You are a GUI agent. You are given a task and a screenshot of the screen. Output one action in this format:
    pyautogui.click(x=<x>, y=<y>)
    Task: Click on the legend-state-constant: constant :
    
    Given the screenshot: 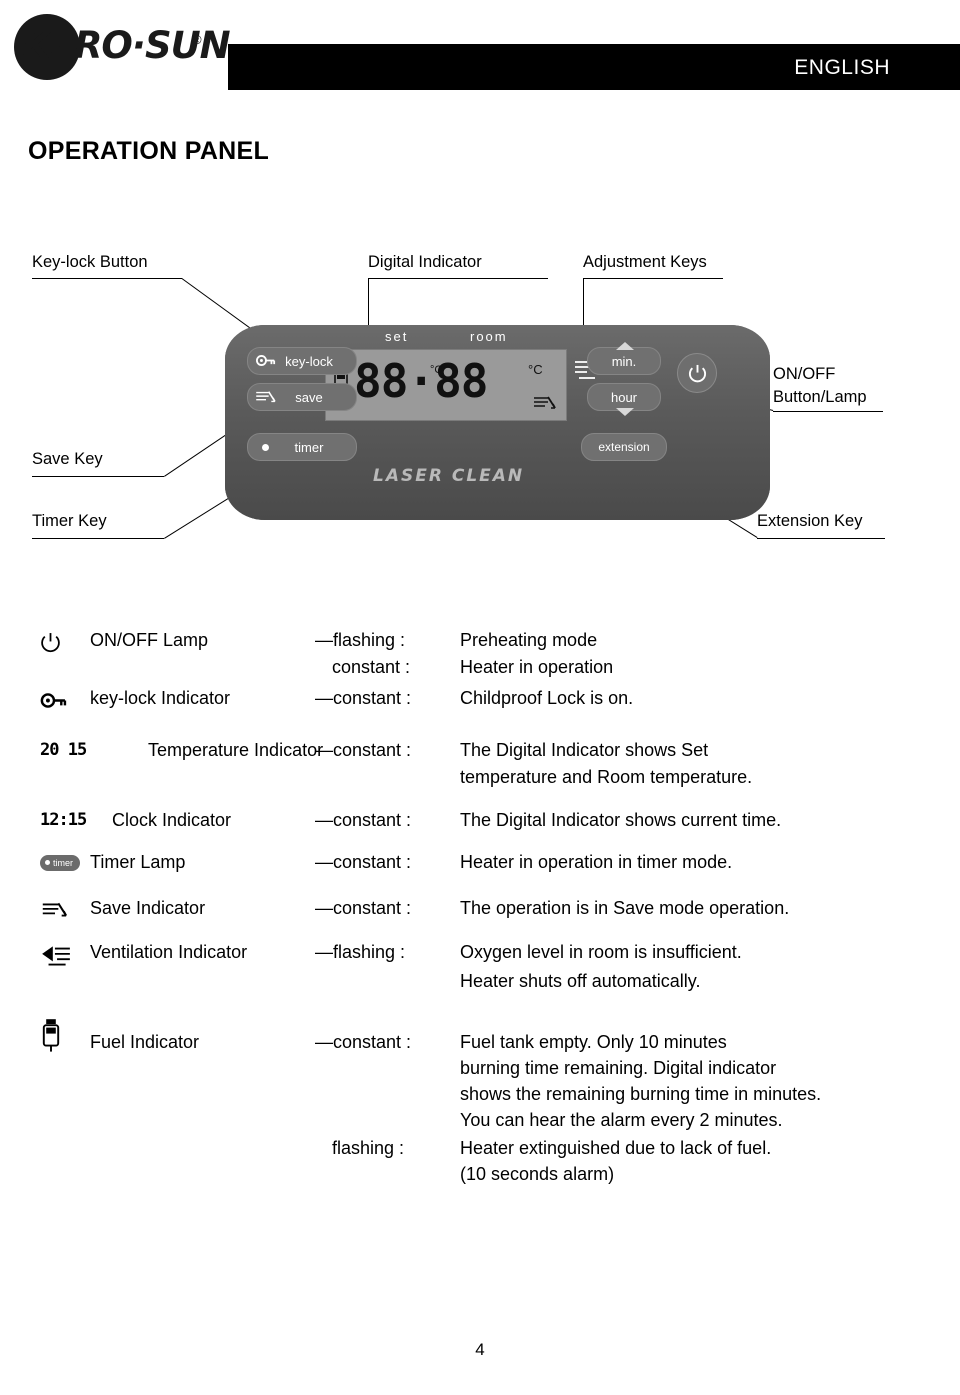 What is the action you would take?
    pyautogui.click(x=371, y=667)
    